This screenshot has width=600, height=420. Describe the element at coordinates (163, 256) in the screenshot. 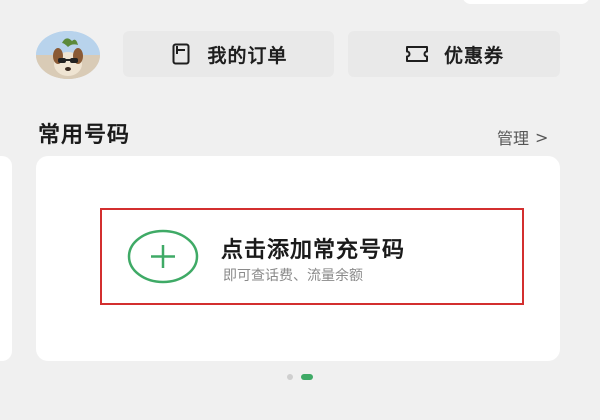

I see `plus-circle-icon` at that location.